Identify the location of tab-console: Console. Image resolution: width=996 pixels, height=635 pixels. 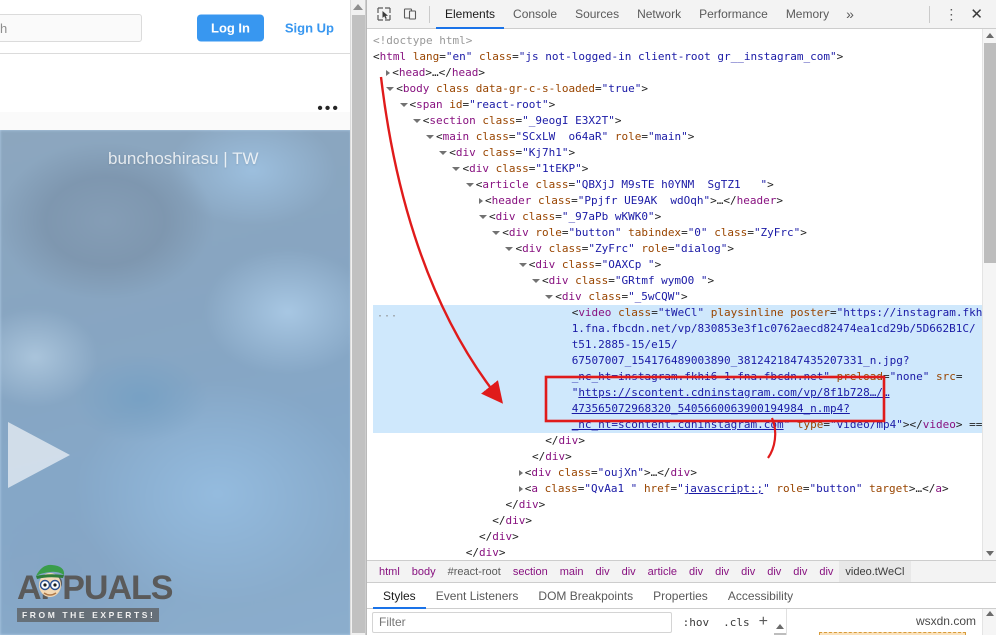
(535, 14).